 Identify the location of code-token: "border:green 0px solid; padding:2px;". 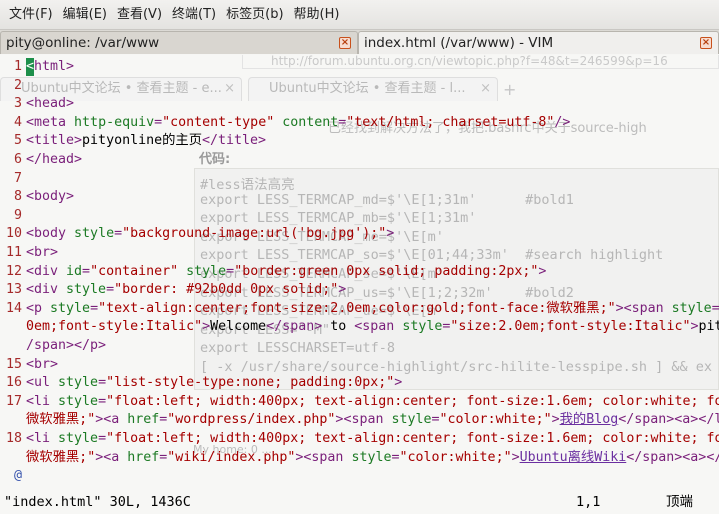
(386, 271).